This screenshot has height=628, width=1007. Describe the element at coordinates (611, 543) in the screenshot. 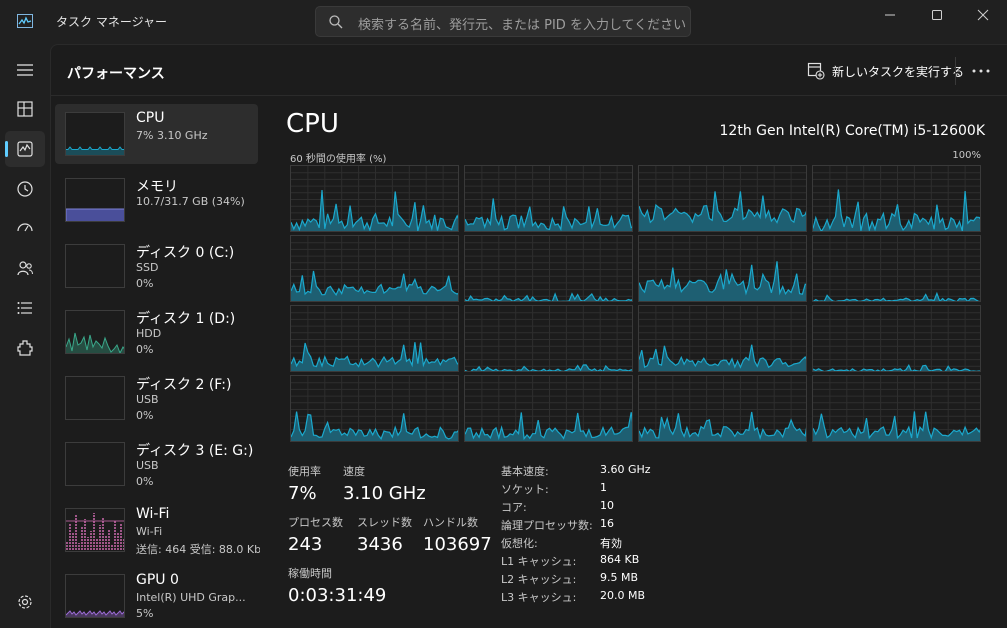

I see `spec-value: 有効` at that location.